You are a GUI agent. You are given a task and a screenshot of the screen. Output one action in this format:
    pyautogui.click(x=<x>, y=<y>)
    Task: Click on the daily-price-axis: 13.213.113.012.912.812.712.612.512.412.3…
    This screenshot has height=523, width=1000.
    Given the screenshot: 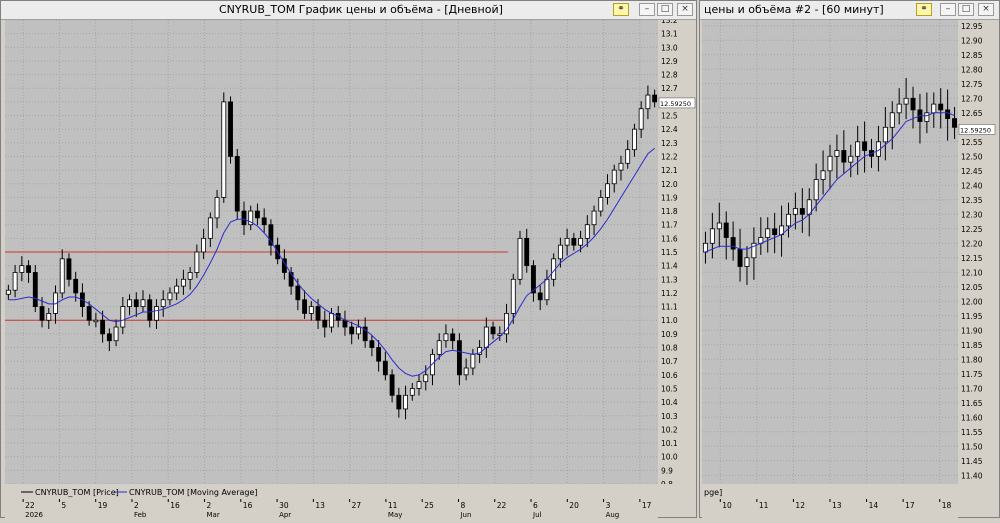 What is the action you would take?
    pyautogui.click(x=677, y=252)
    